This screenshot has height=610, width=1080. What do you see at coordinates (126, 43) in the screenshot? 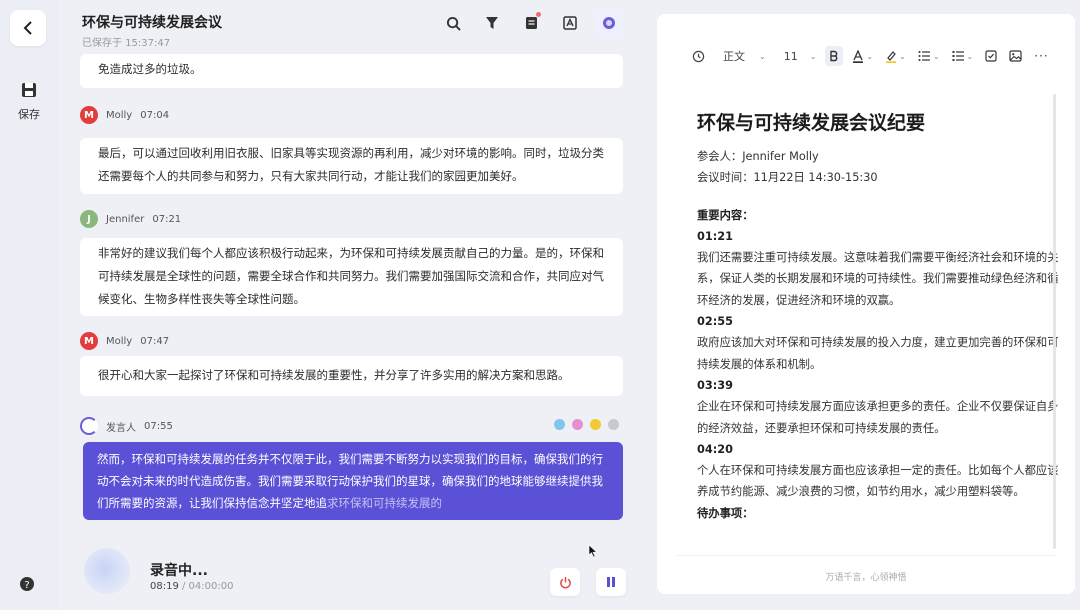
I see `saved-timestamp: 已保存于 15:37:47` at bounding box center [126, 43].